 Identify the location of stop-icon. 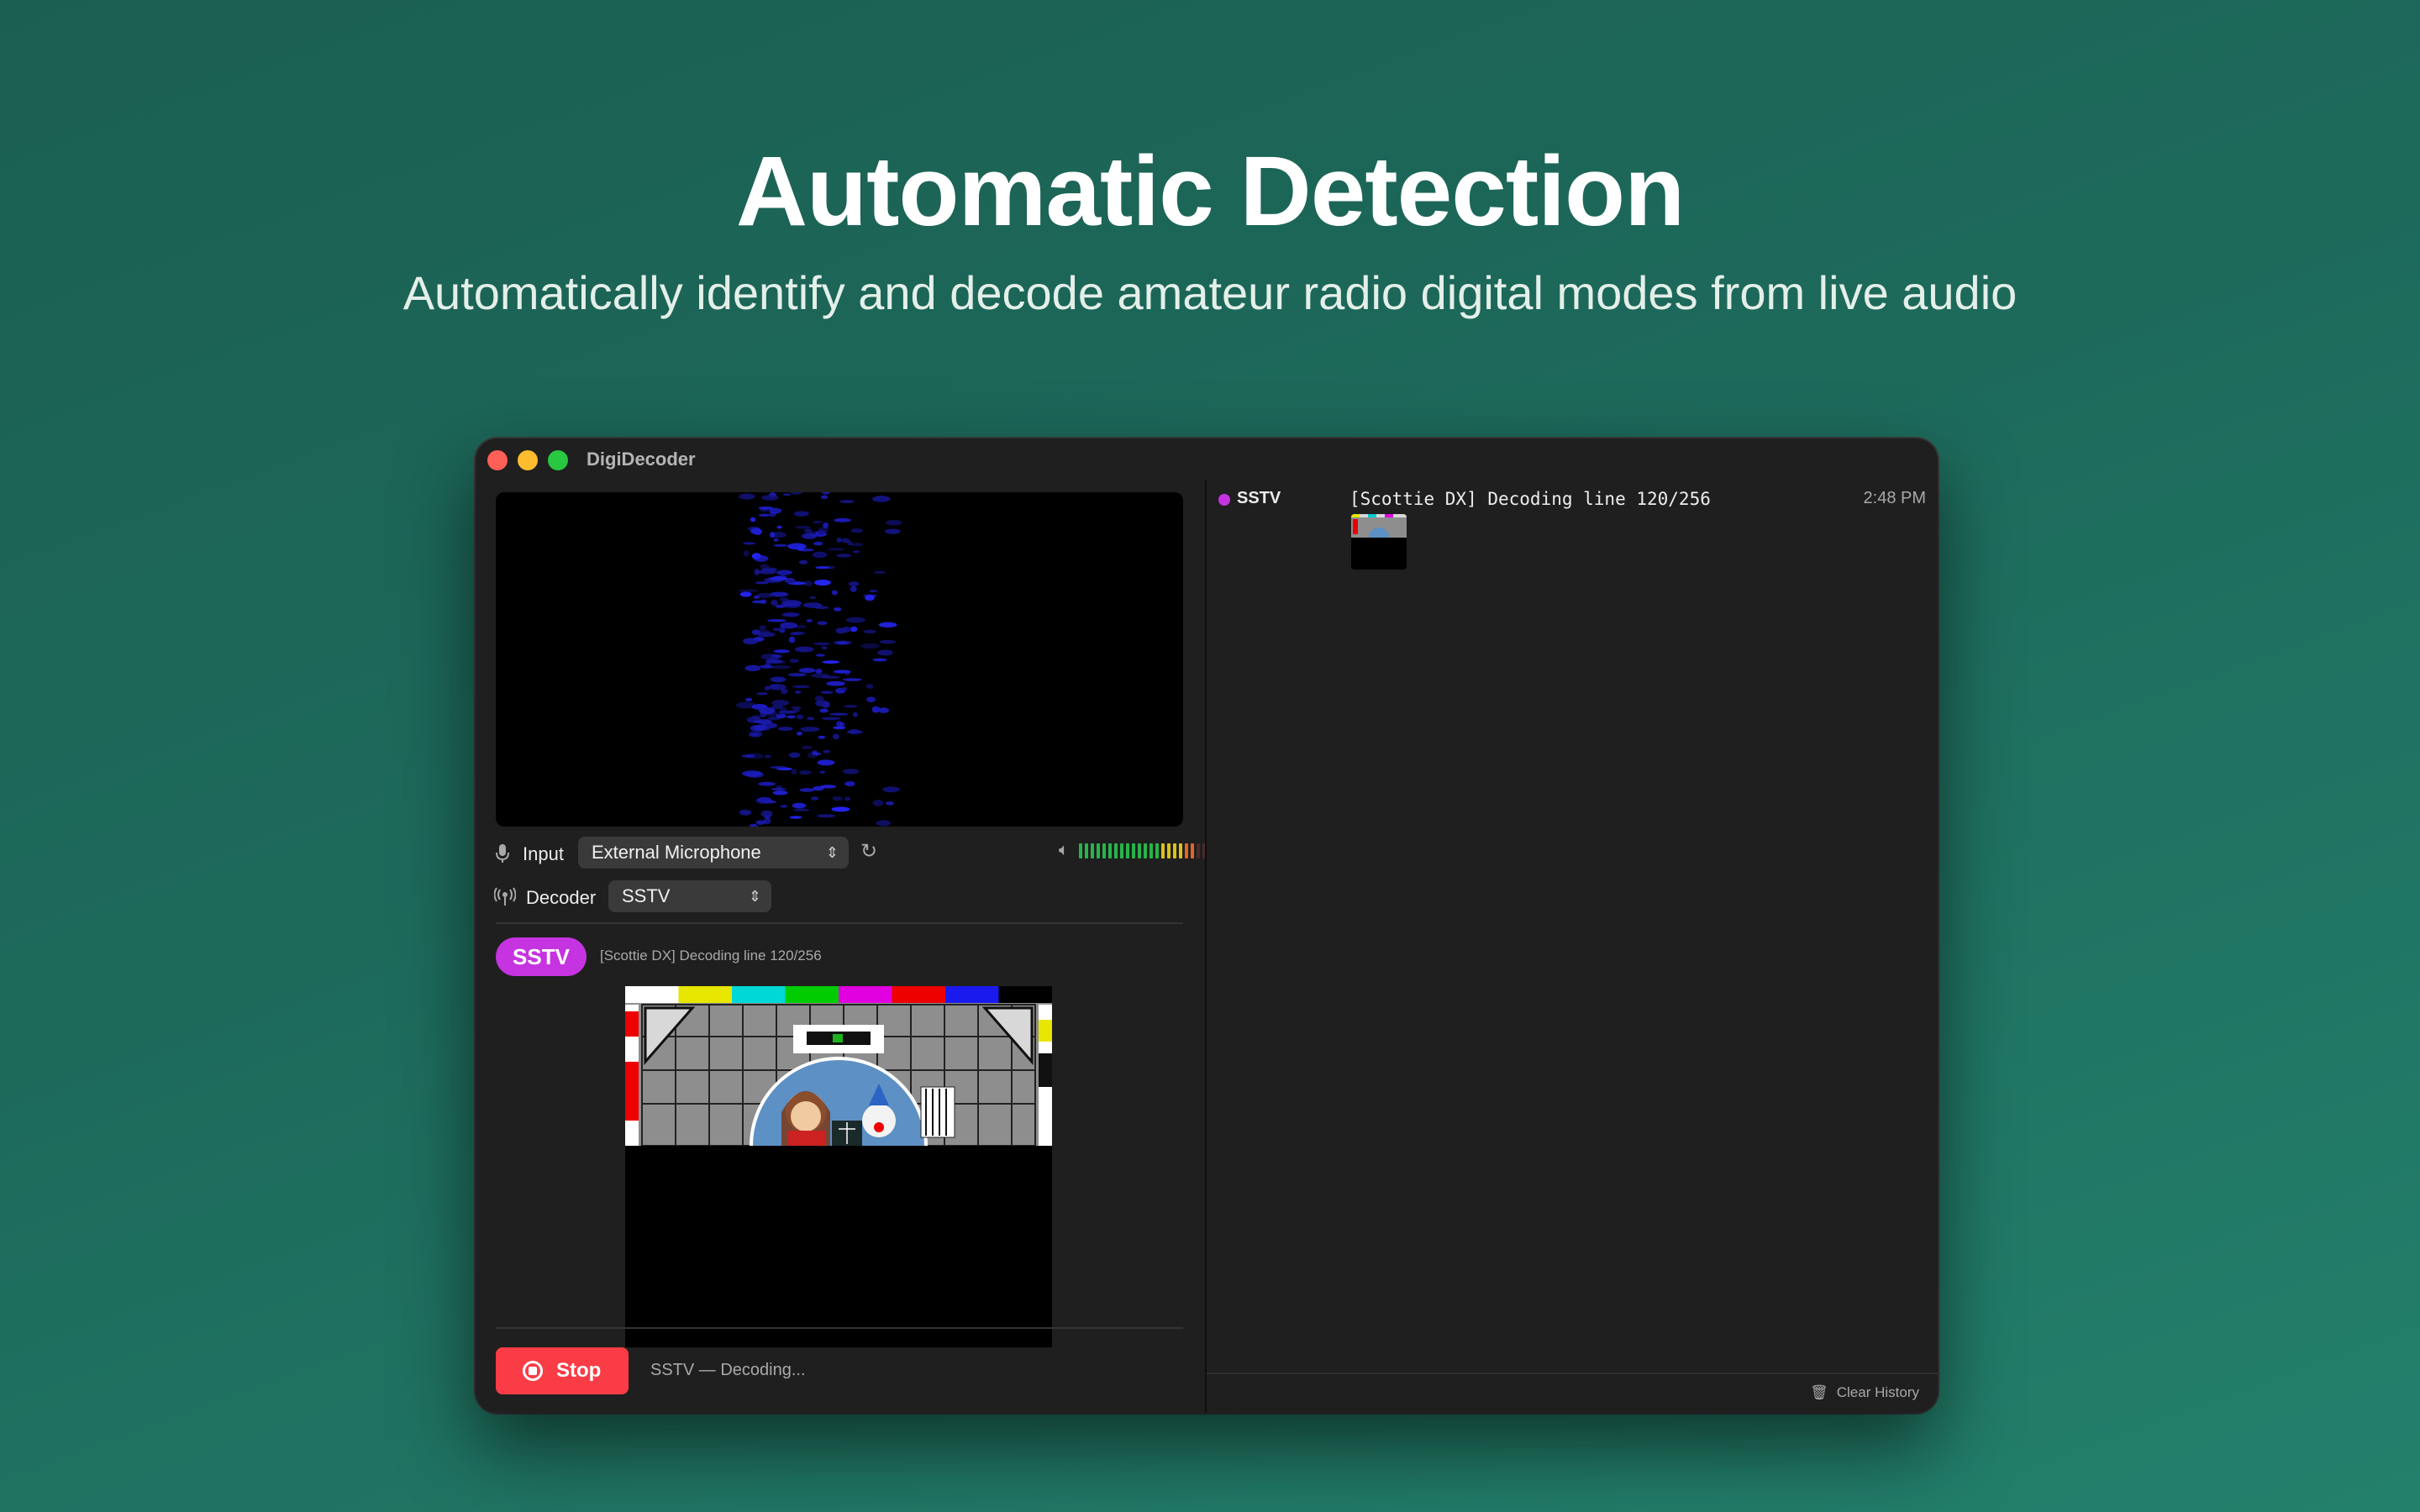
(533, 1371).